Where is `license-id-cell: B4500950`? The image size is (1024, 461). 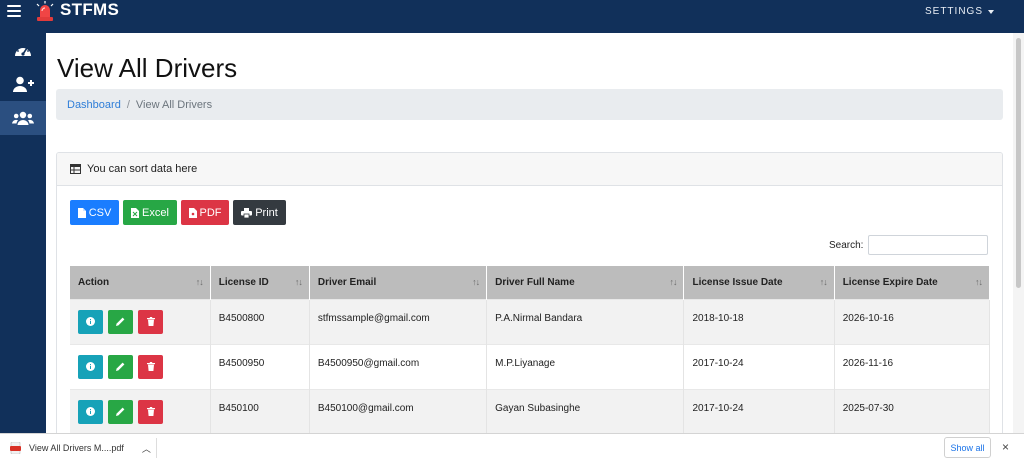
license-id-cell: B4500950 is located at coordinates (260, 366).